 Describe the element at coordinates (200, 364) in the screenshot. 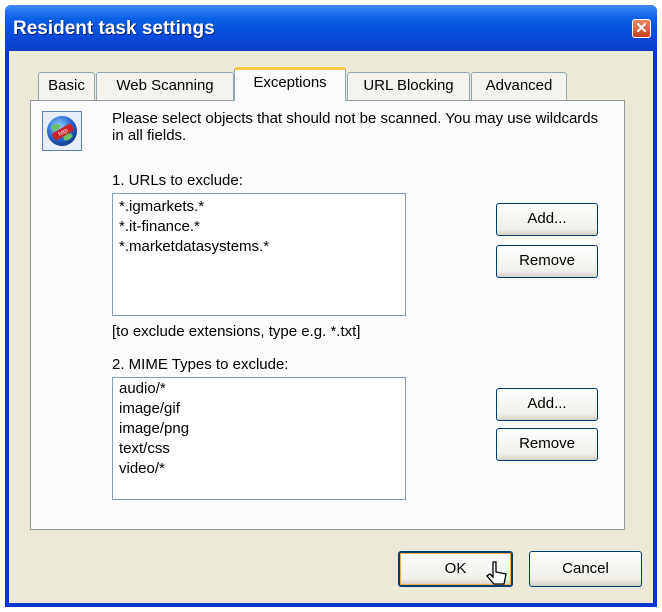

I see `mime-label: 2. MIME Types to exclude:` at that location.